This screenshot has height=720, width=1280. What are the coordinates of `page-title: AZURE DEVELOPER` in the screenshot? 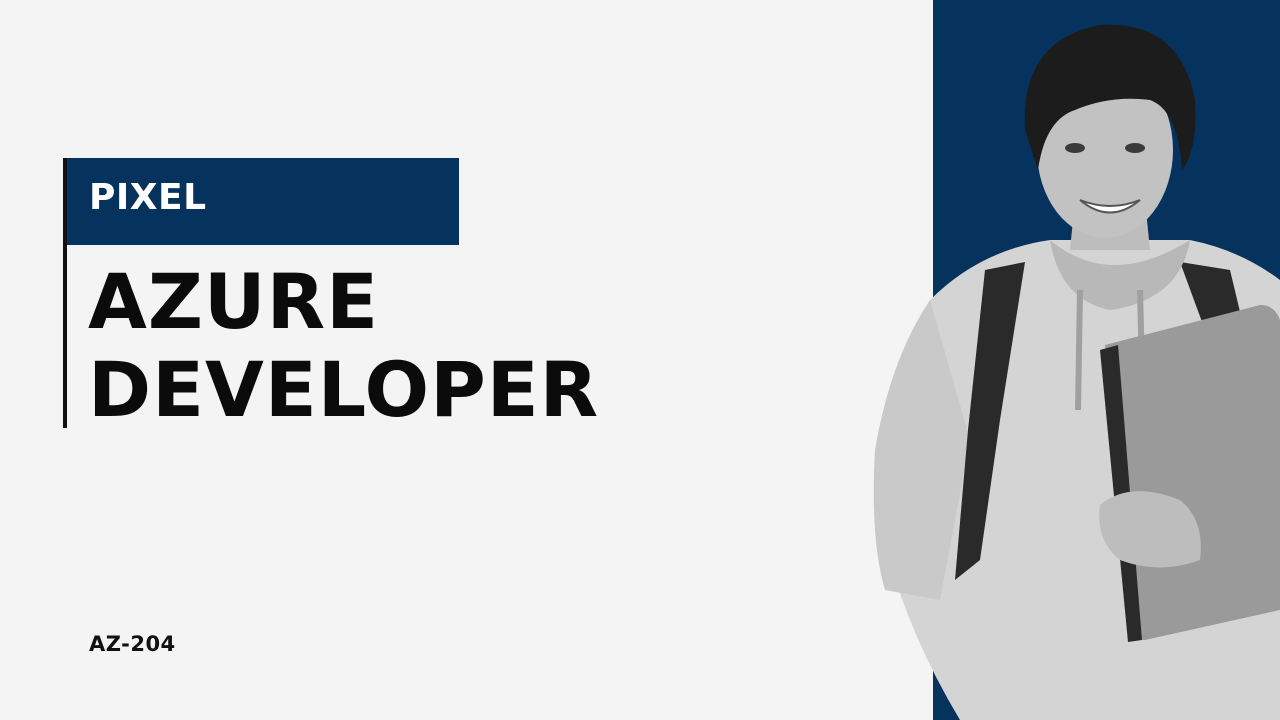 It's located at (343, 346).